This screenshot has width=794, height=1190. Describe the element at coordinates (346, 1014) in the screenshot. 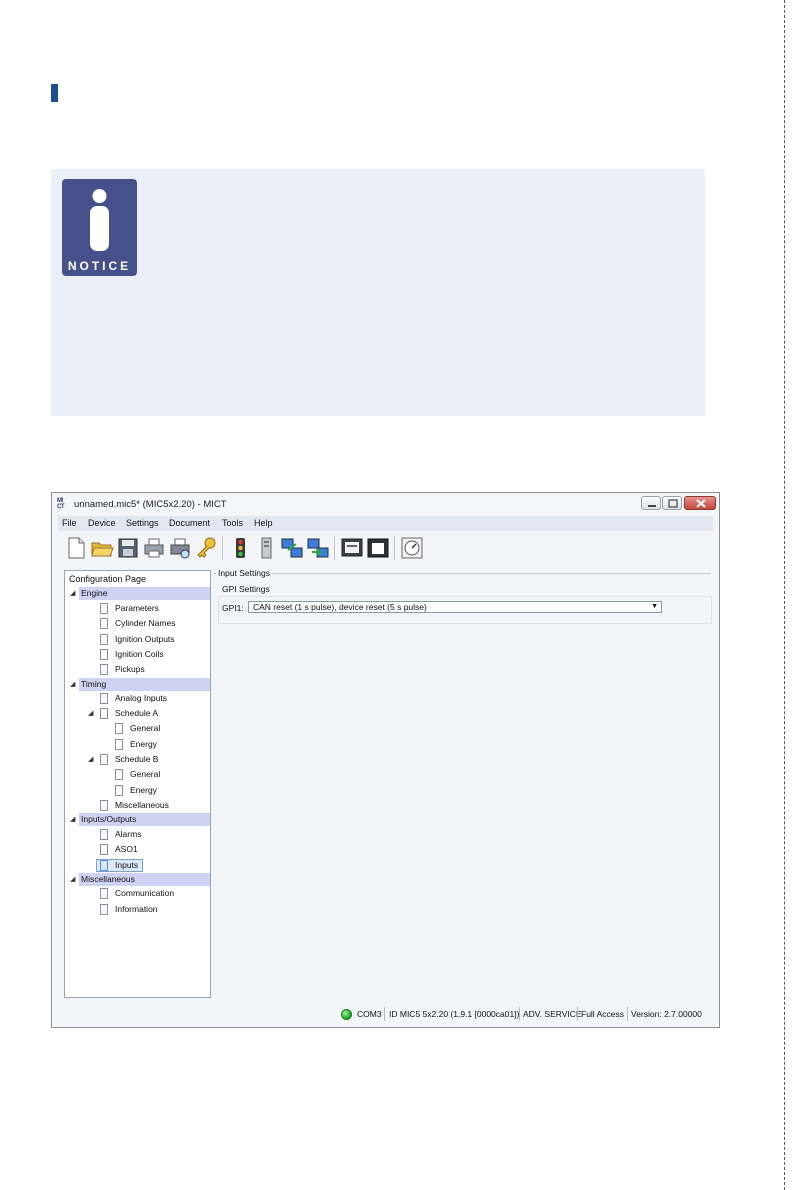

I see `connection-status-led-icon` at that location.